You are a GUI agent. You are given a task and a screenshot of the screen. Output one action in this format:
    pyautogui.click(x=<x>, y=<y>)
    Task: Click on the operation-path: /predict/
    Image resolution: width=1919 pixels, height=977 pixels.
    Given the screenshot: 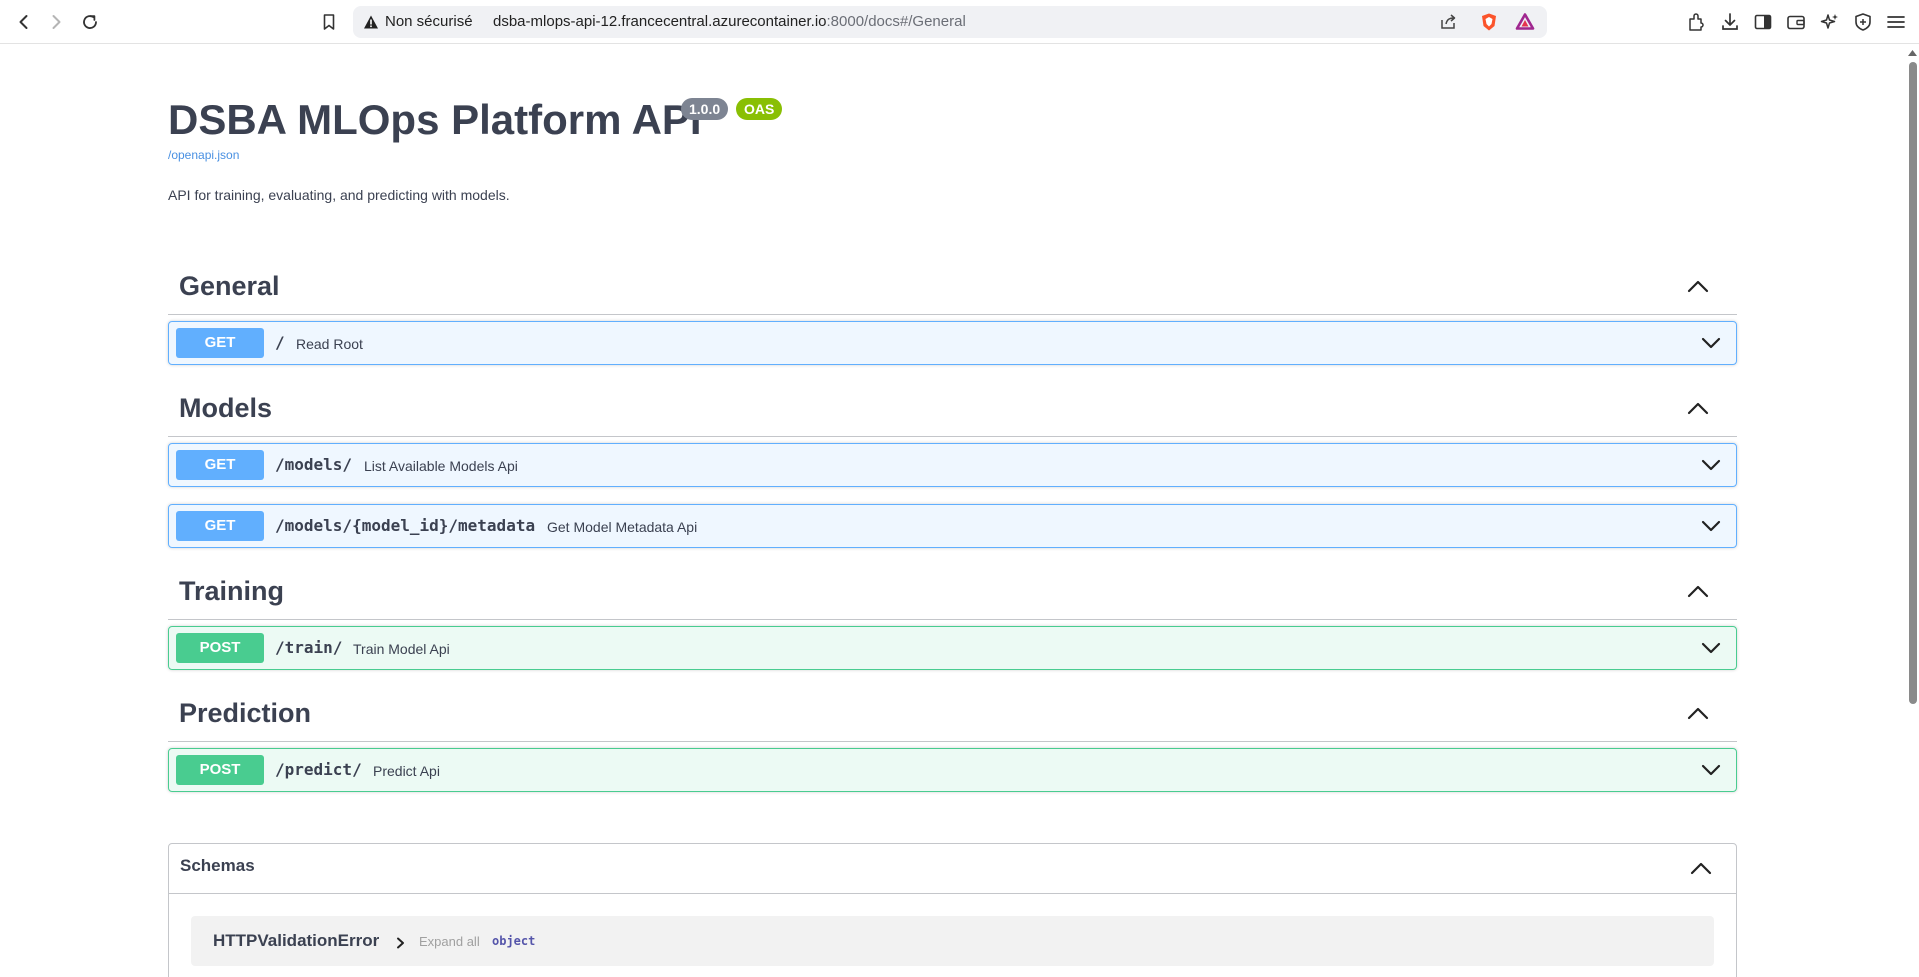 What is the action you would take?
    pyautogui.click(x=318, y=769)
    